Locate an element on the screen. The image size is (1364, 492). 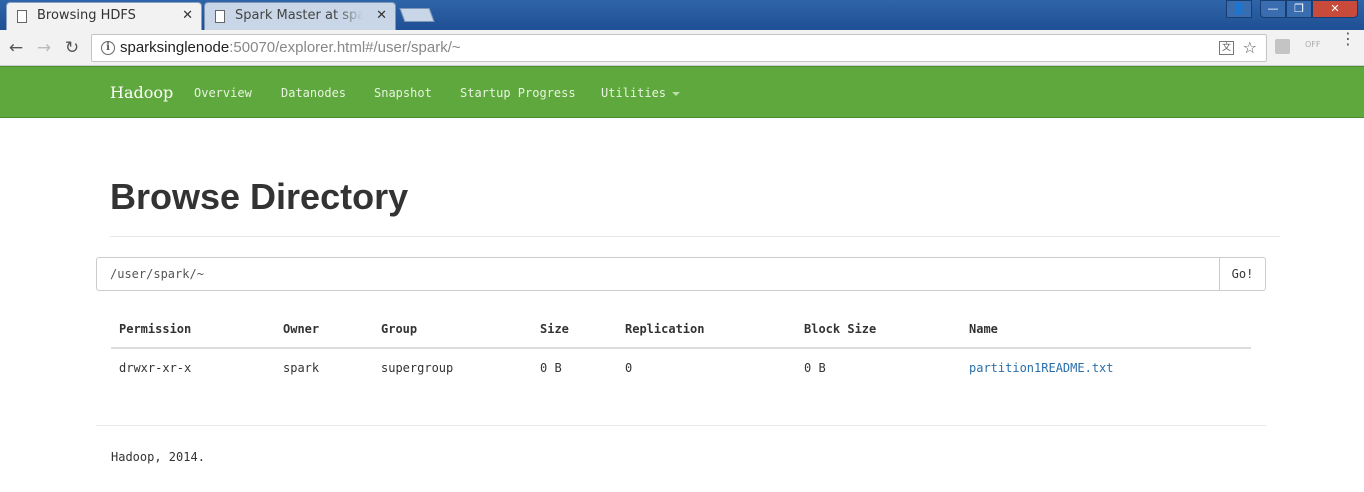
nav-startup-progress: Startup Progress is located at coordinates (518, 93).